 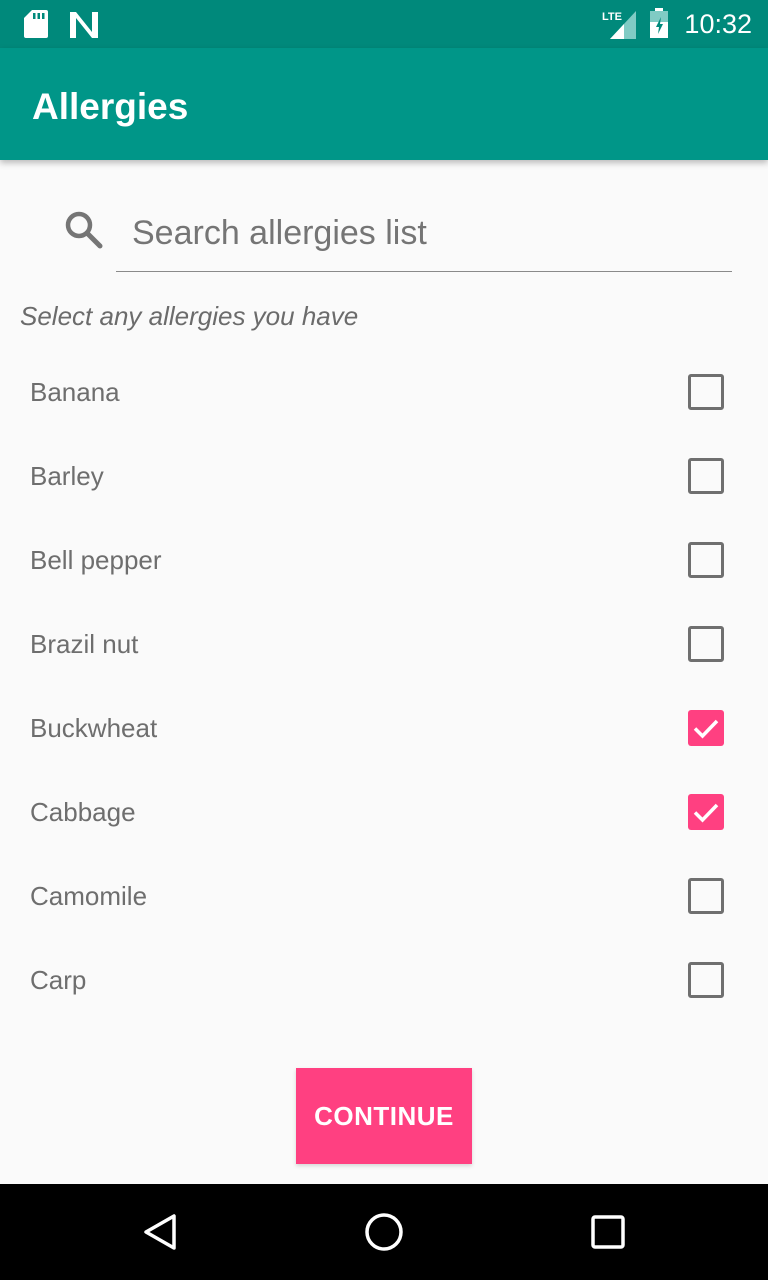 What do you see at coordinates (718, 23) in the screenshot?
I see `clock: 10:32` at bounding box center [718, 23].